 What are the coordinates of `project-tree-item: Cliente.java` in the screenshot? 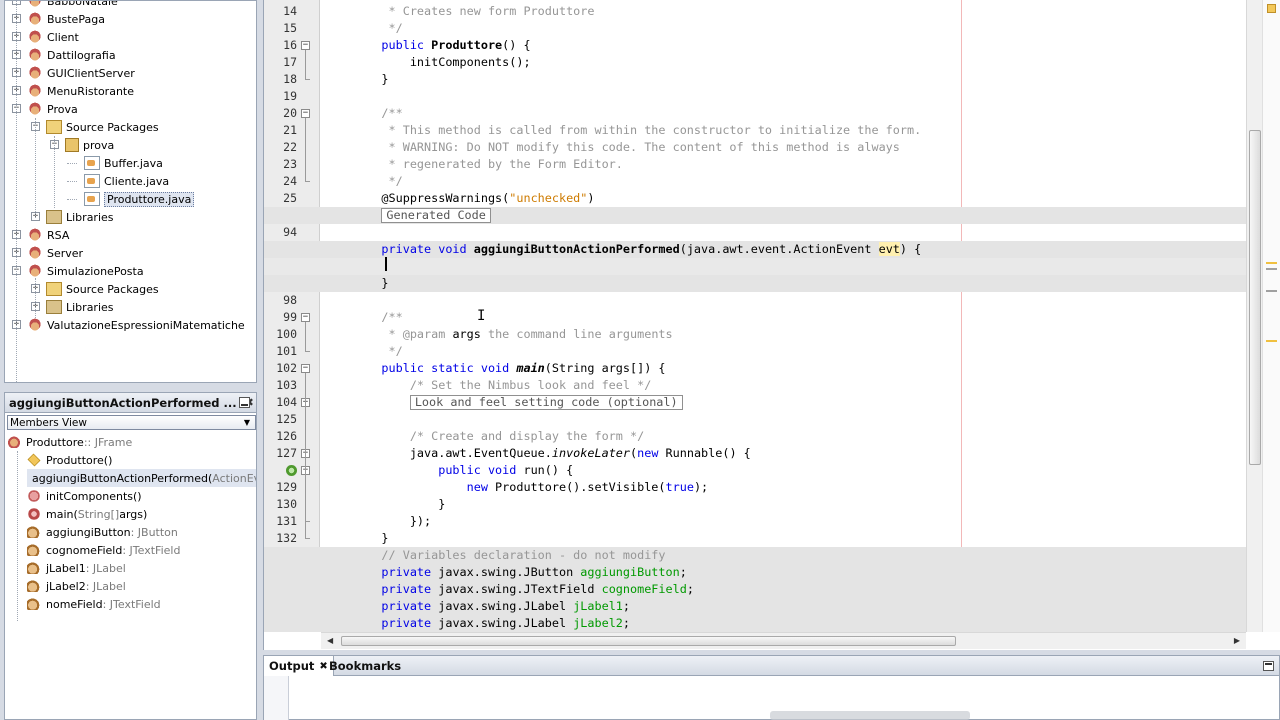 It's located at (126, 181).